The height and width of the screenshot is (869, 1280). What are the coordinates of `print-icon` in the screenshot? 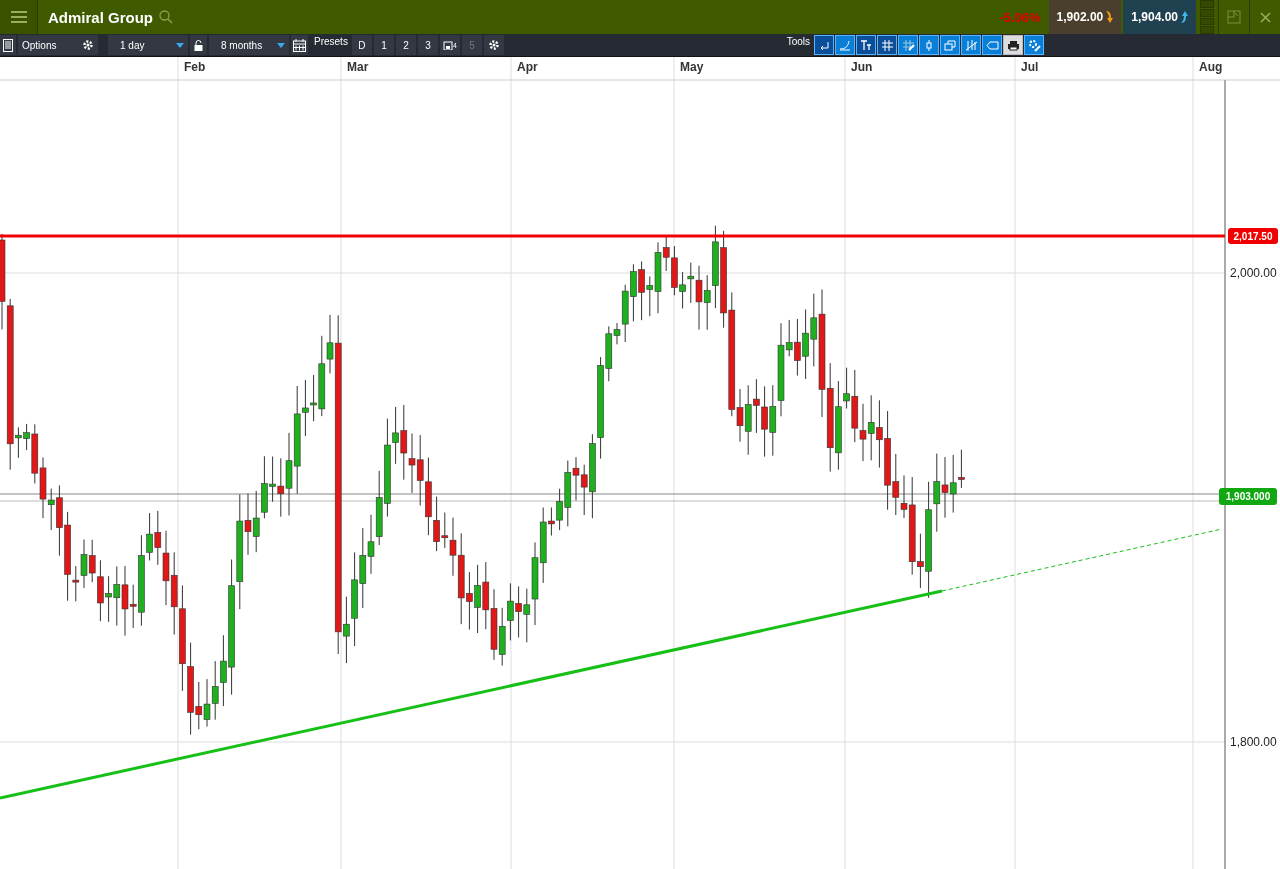 It's located at (1013, 45).